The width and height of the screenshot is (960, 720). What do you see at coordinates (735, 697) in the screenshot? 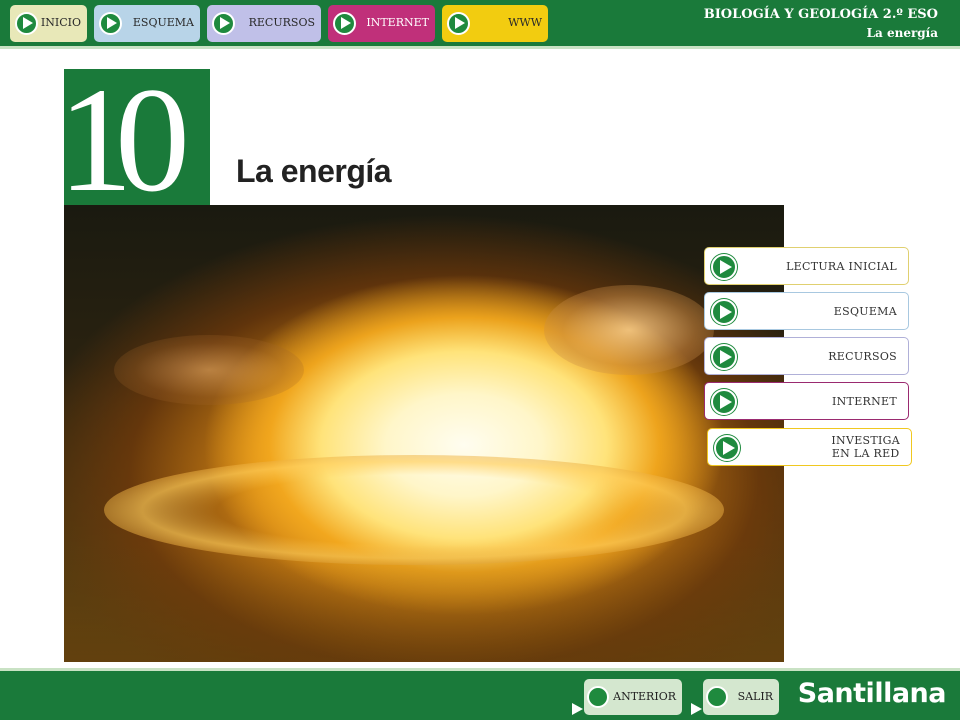
I see `salir-button: SALIR` at bounding box center [735, 697].